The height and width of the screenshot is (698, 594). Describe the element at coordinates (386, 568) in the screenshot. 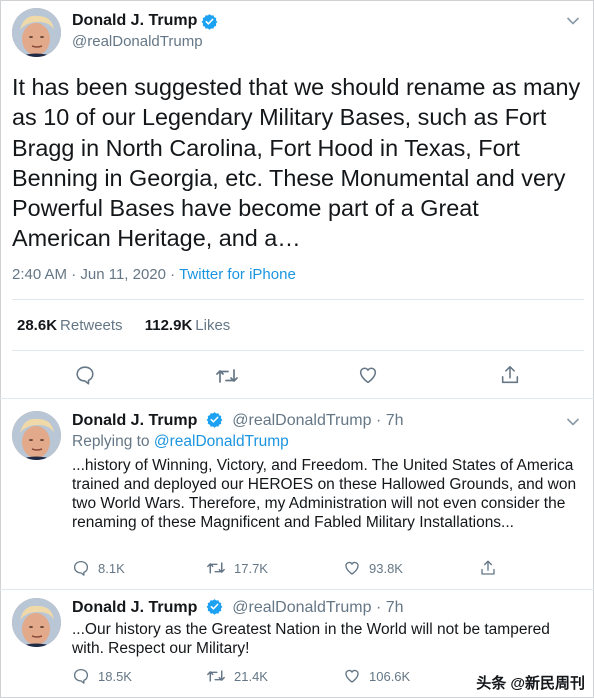

I see `like-count: 93.8K` at that location.